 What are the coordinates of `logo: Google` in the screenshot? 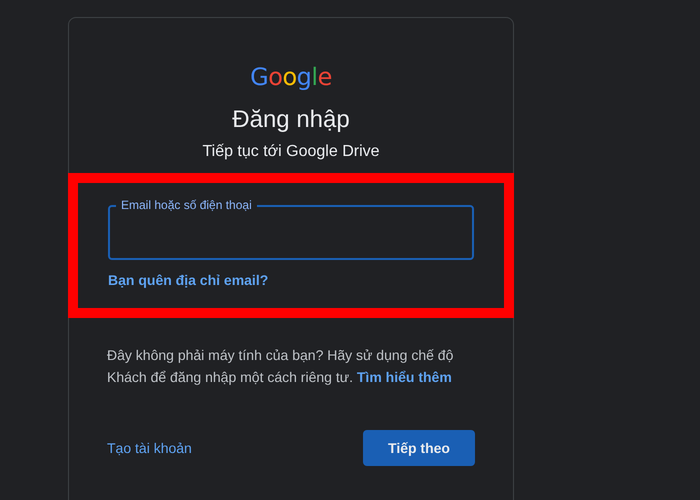 It's located at (291, 77).